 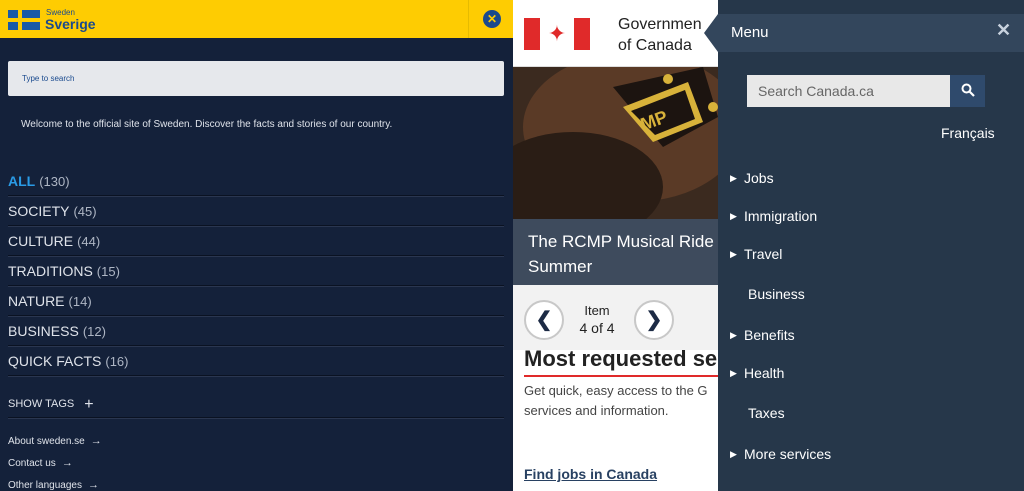 I want to click on category-count: (16), so click(x=117, y=361).